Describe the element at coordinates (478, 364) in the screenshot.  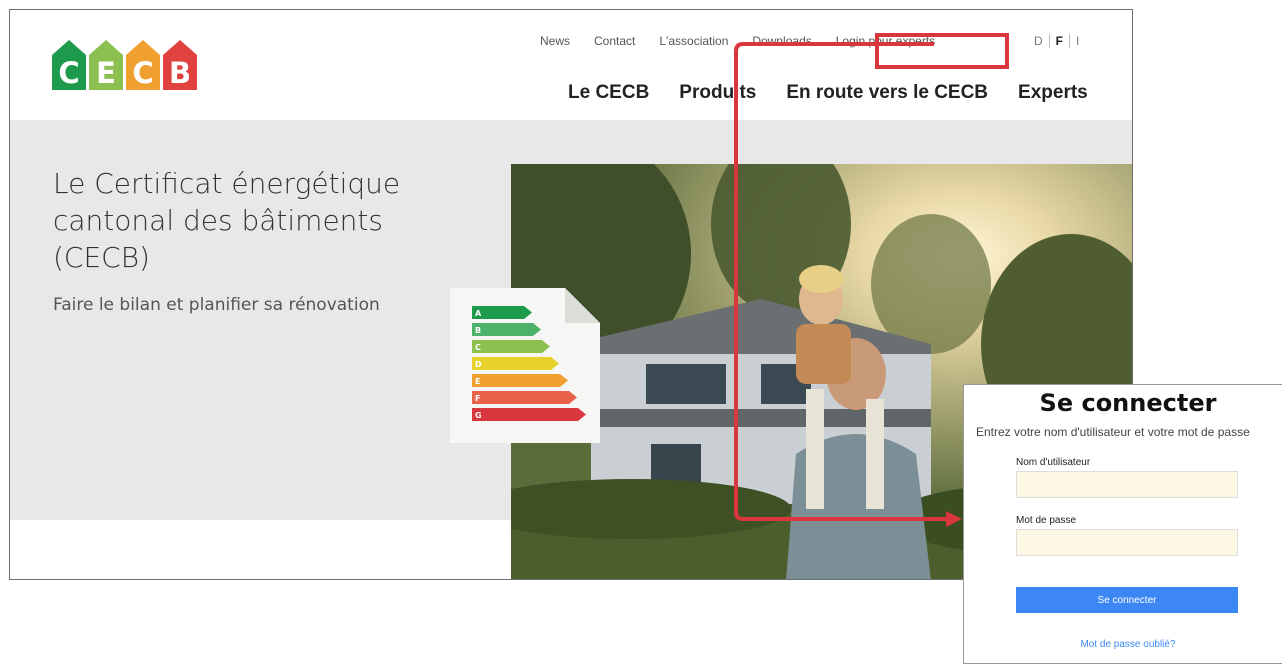
I see `energy-class-d-letter: D` at that location.